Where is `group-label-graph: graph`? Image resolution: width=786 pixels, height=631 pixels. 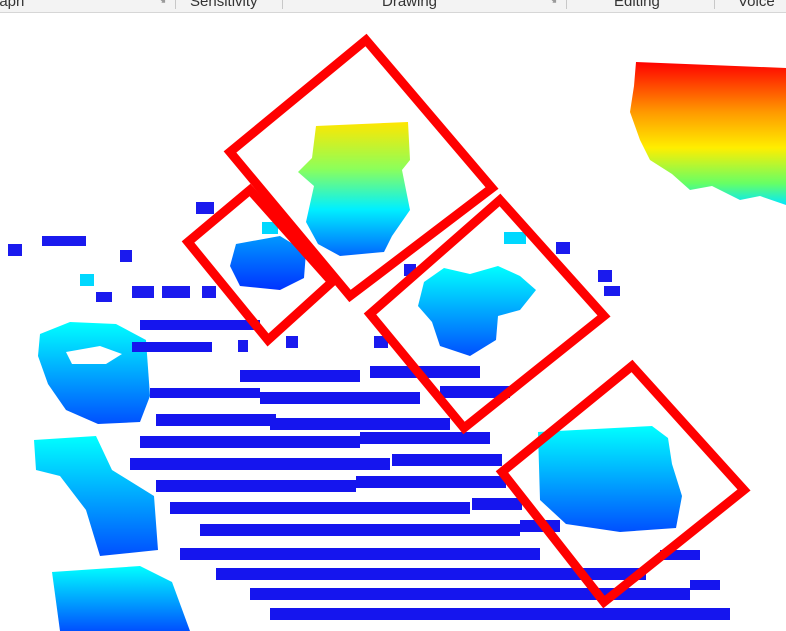 group-label-graph: graph is located at coordinates (12, 5).